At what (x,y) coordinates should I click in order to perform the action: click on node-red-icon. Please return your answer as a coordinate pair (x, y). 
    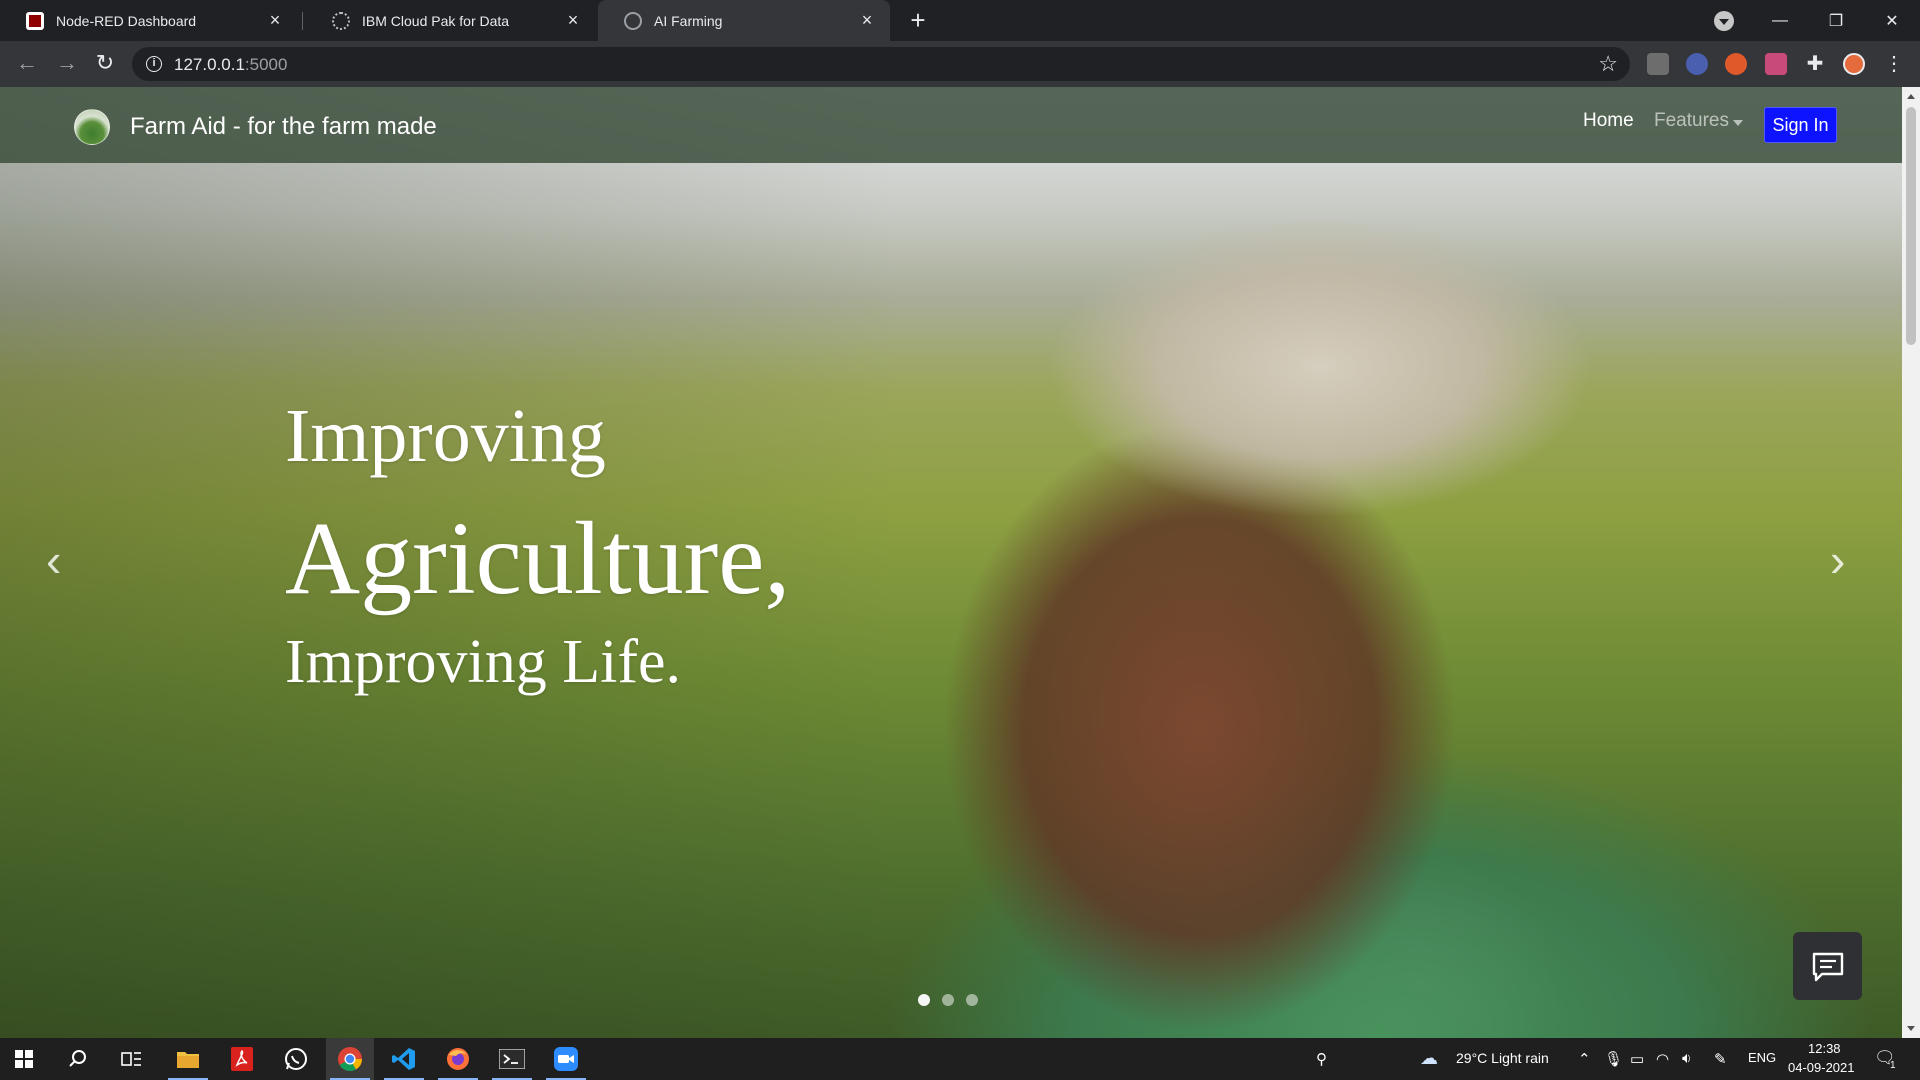
    Looking at the image, I should click on (35, 20).